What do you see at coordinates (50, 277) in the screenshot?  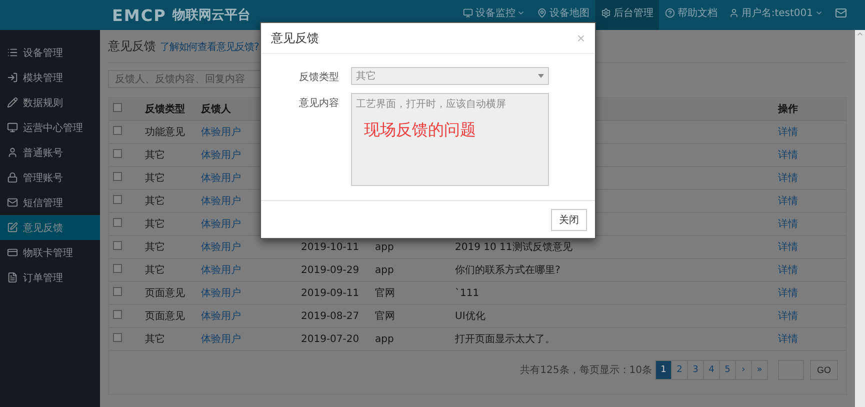 I see `sidebar-item: 订单管理` at bounding box center [50, 277].